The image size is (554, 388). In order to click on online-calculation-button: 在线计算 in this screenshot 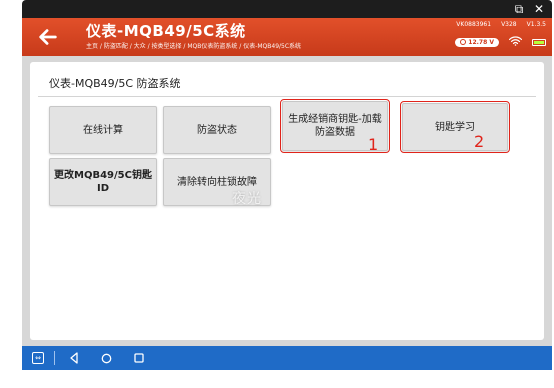, I will do `click(103, 130)`.